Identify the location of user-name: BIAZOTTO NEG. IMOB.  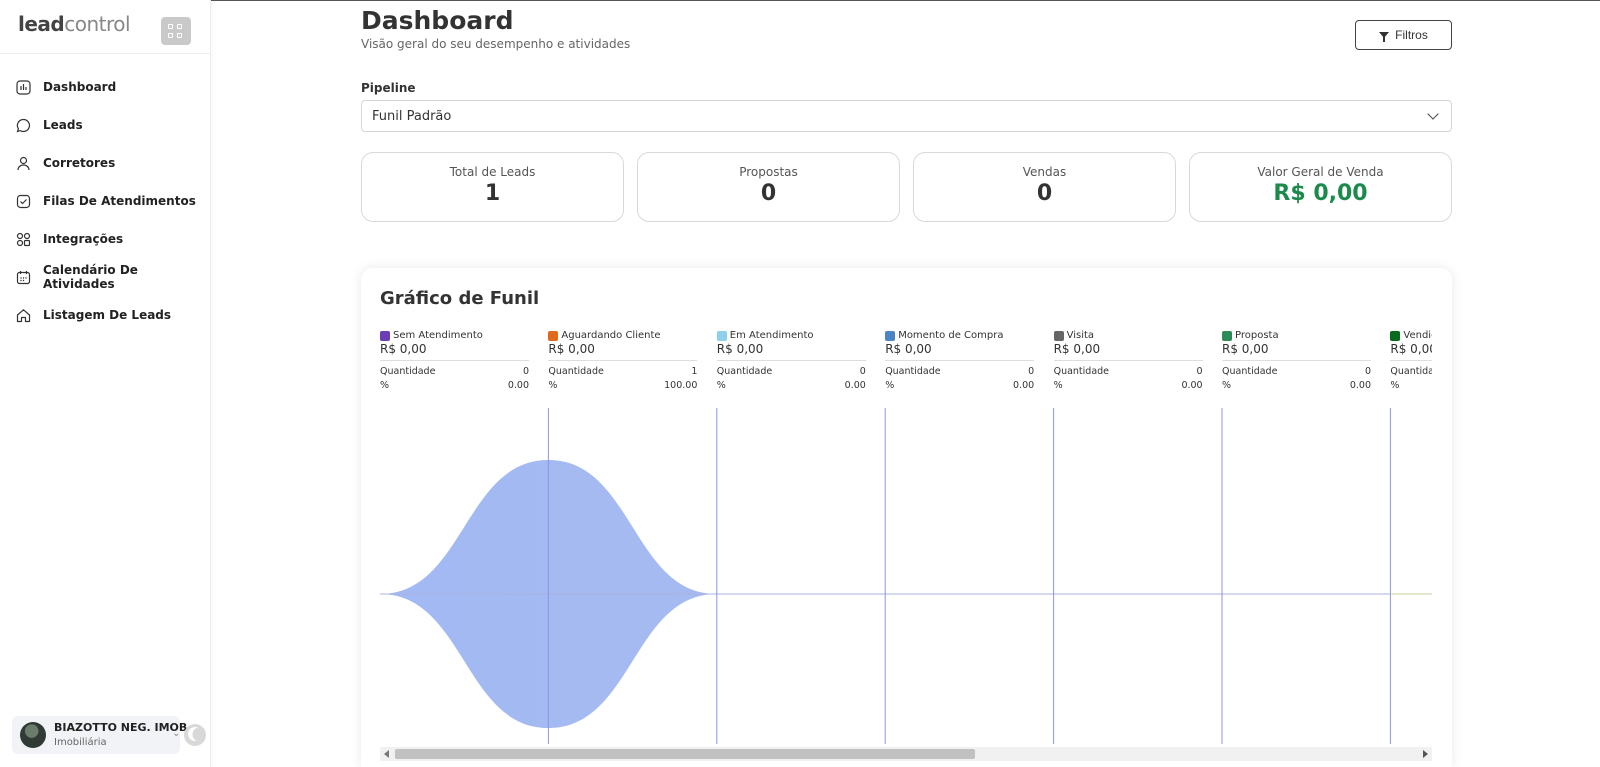
(121, 727).